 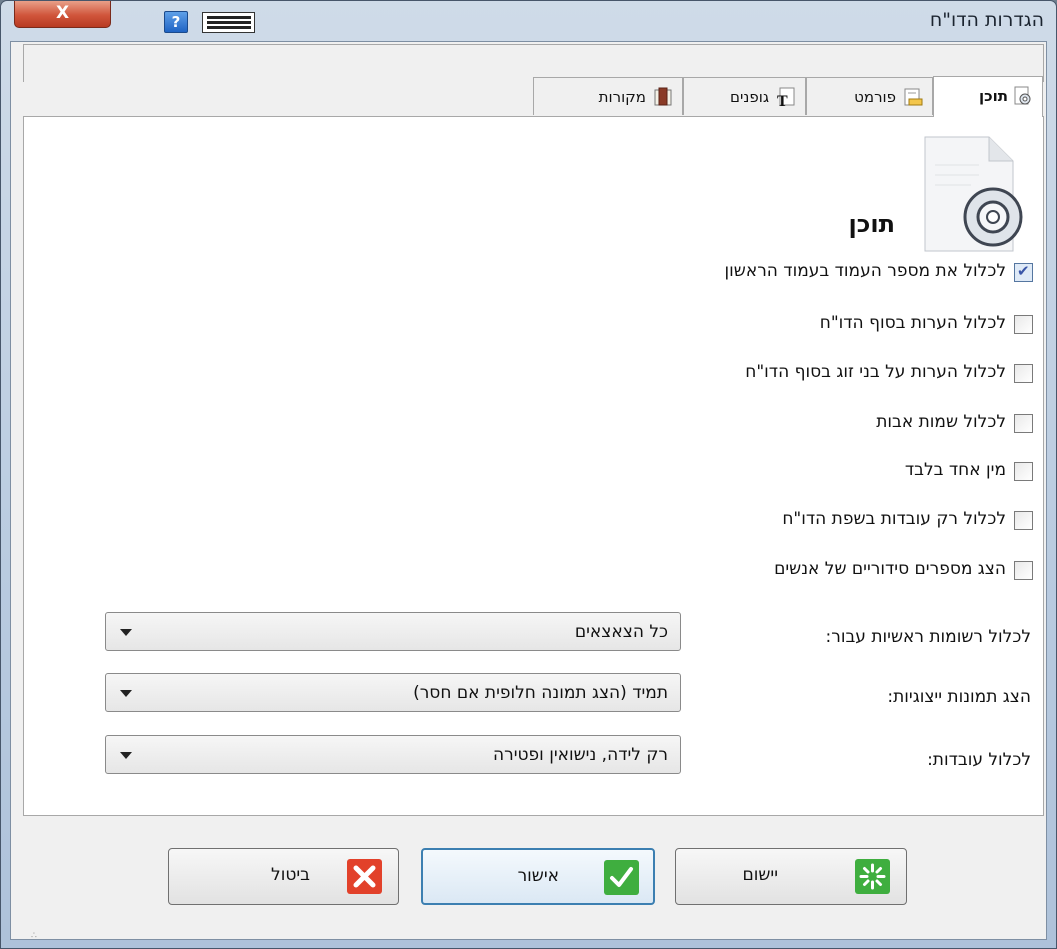 I want to click on option-report-language-facts: לכלול רק עובדות בשפת הדו"ח, so click(x=823, y=521).